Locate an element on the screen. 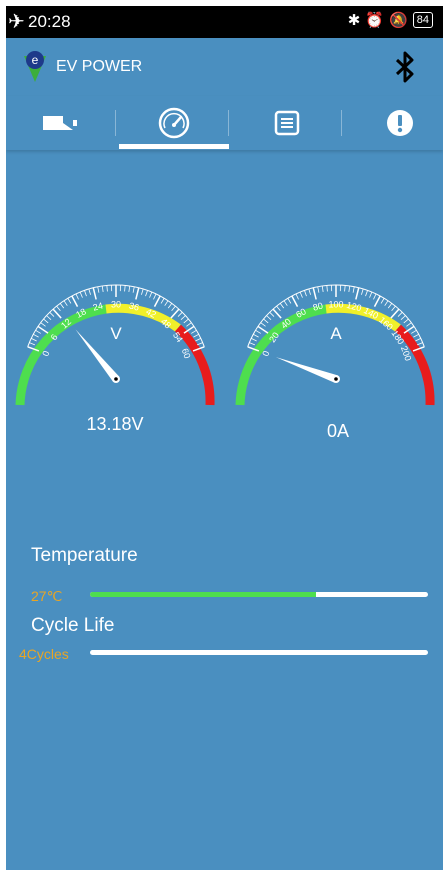 This screenshot has height=870, width=444. tab-alerts is located at coordinates (394, 123).